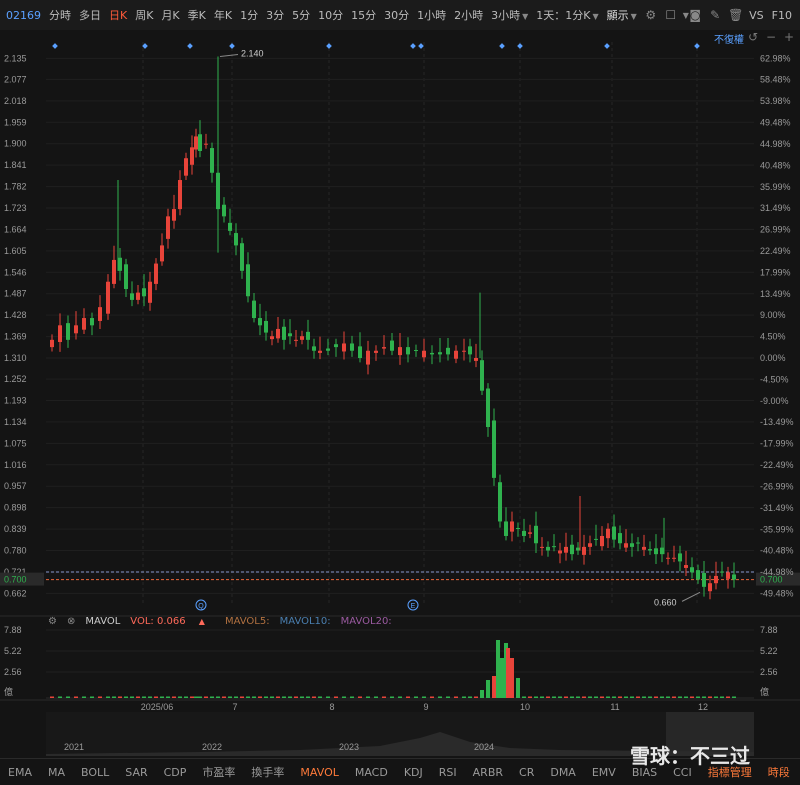  I want to click on period-dropdown-label: 1天：1分K, so click(563, 15).